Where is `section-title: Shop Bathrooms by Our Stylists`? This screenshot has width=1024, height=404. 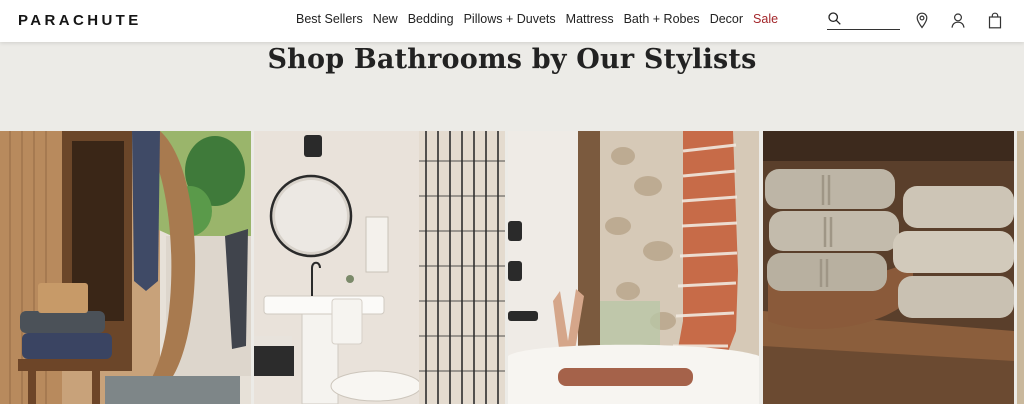
section-title: Shop Bathrooms by Our Stylists is located at coordinates (512, 59).